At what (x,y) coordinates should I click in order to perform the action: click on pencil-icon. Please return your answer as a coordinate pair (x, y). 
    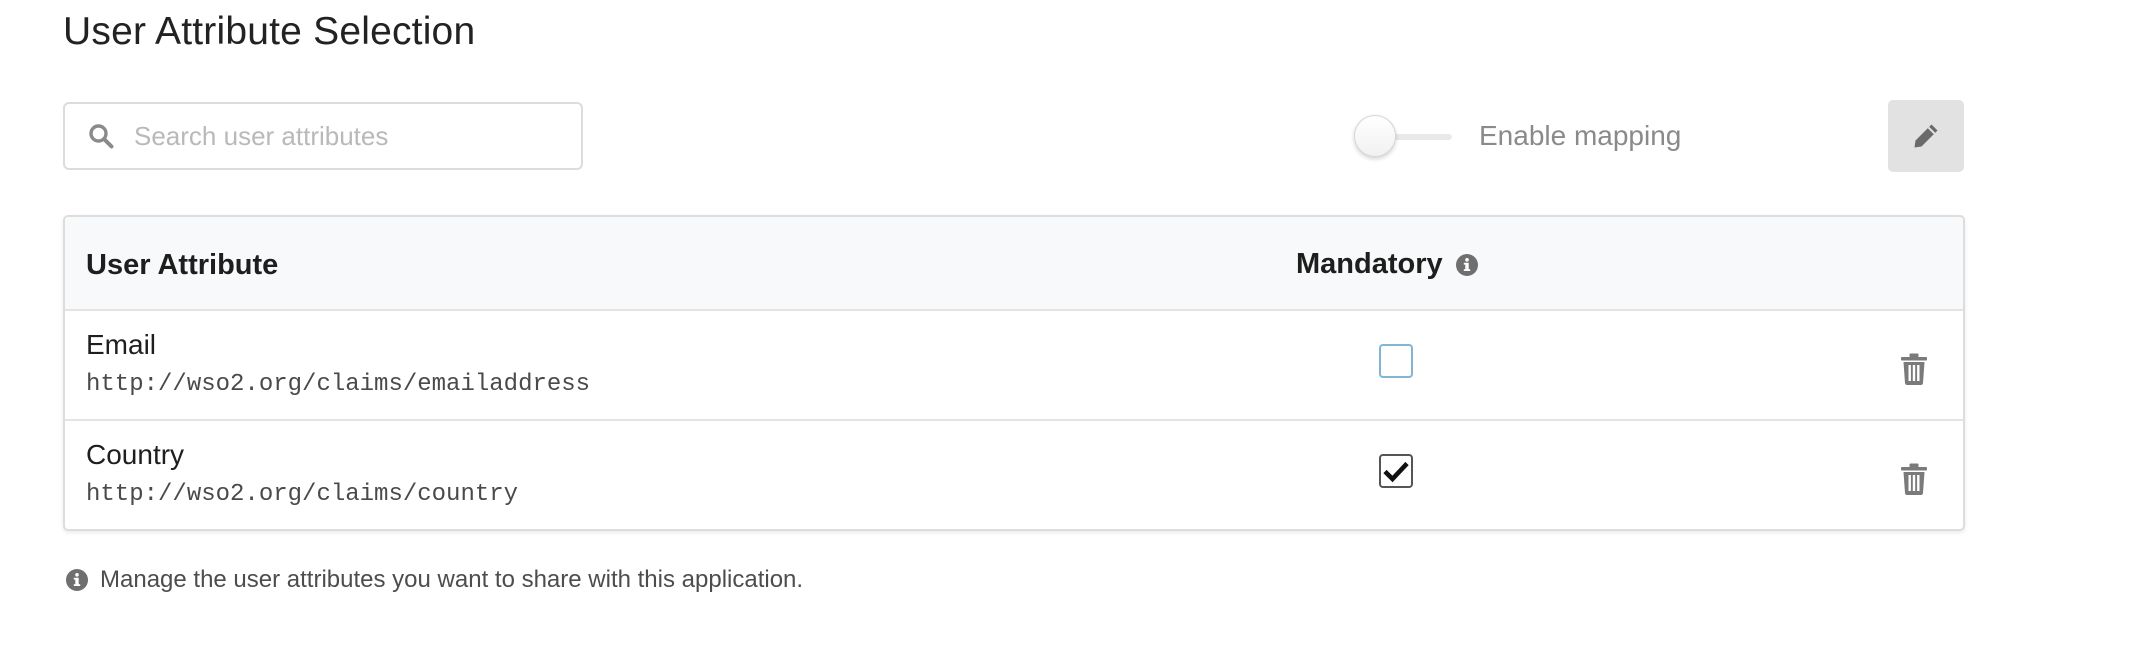
    Looking at the image, I should click on (1926, 136).